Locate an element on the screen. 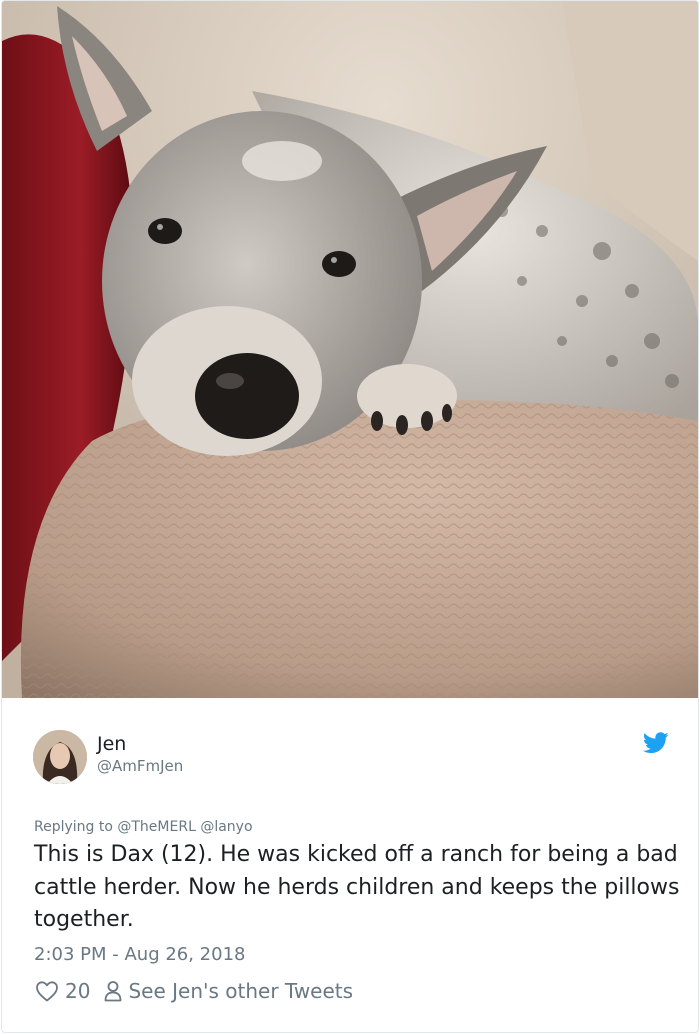 The height and width of the screenshot is (1034, 700). tweet-actions: 20 See Jen's other Tweets is located at coordinates (194, 991).